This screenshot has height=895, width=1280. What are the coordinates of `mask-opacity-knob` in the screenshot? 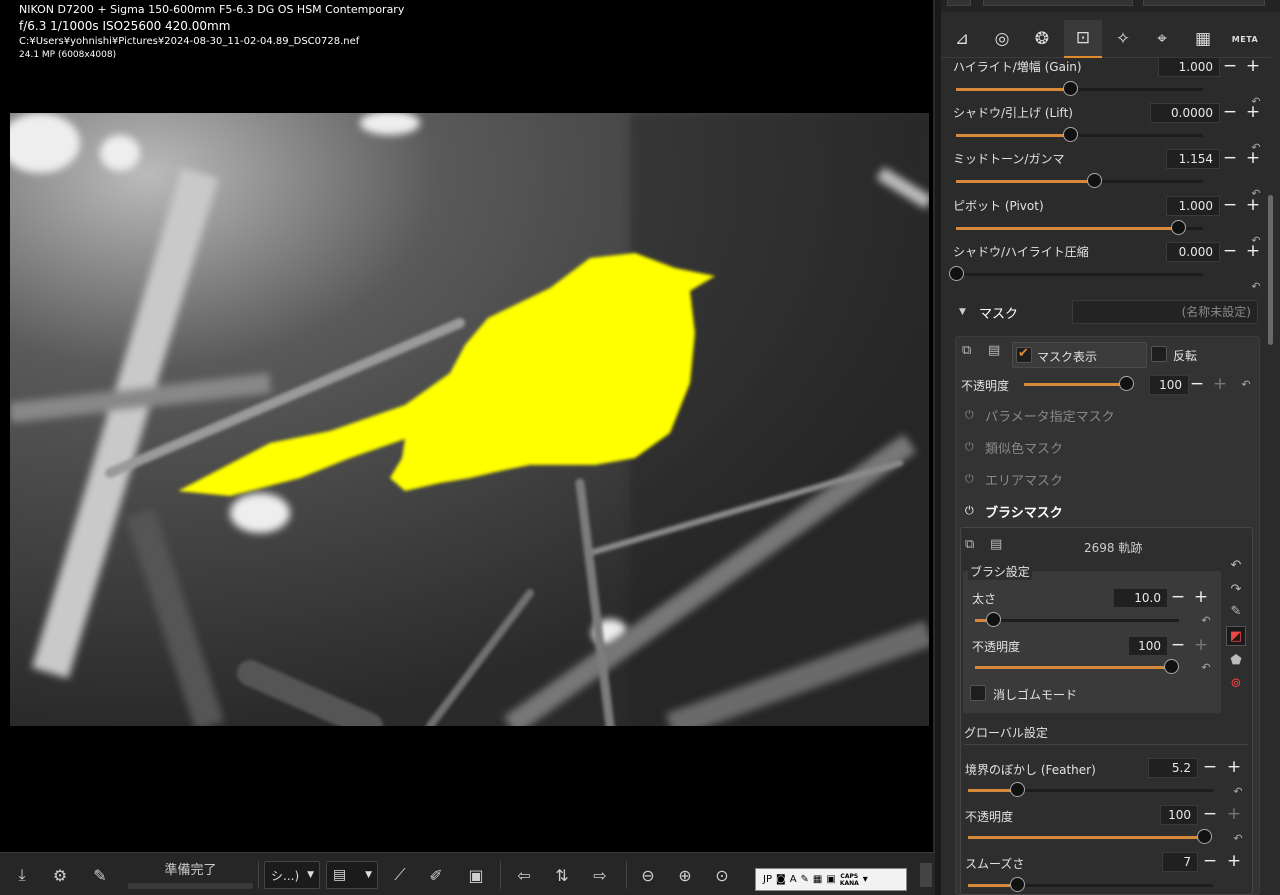 It's located at (1126, 383).